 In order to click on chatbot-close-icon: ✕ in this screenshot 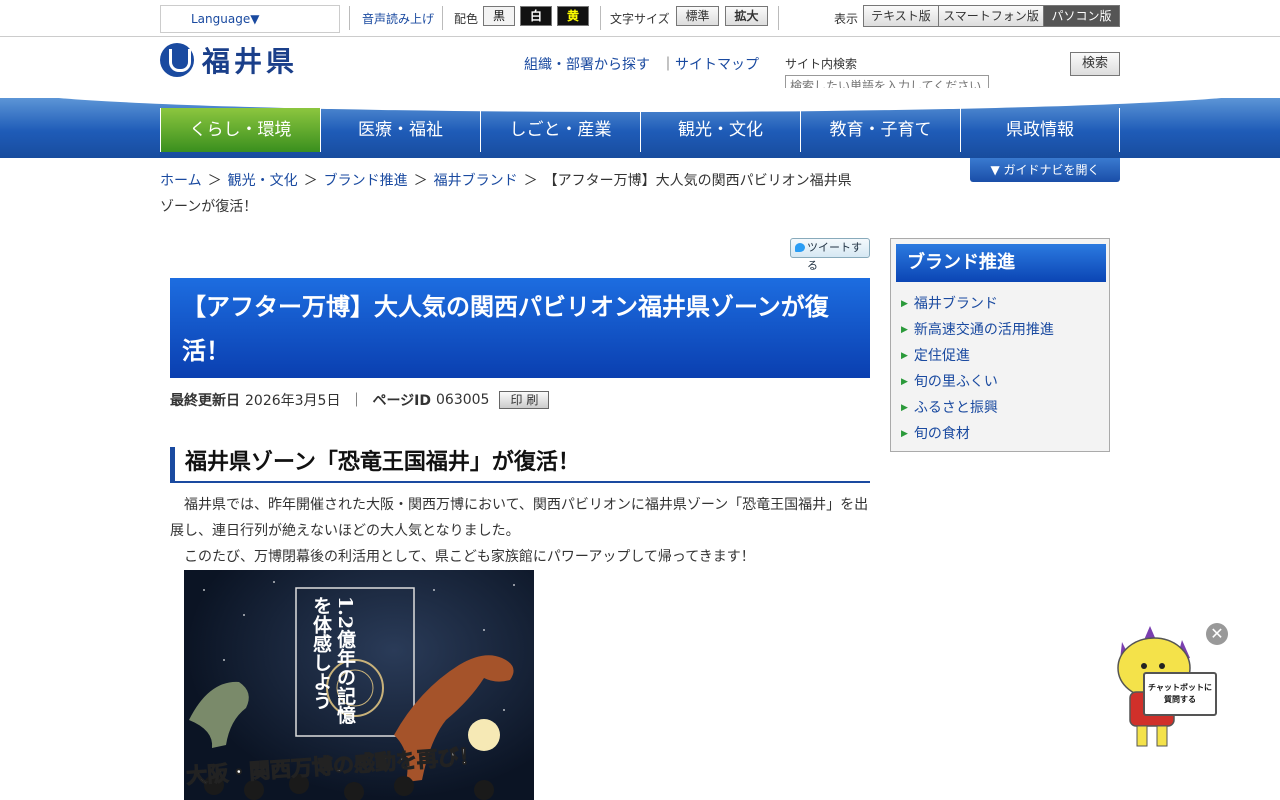, I will do `click(1217, 634)`.